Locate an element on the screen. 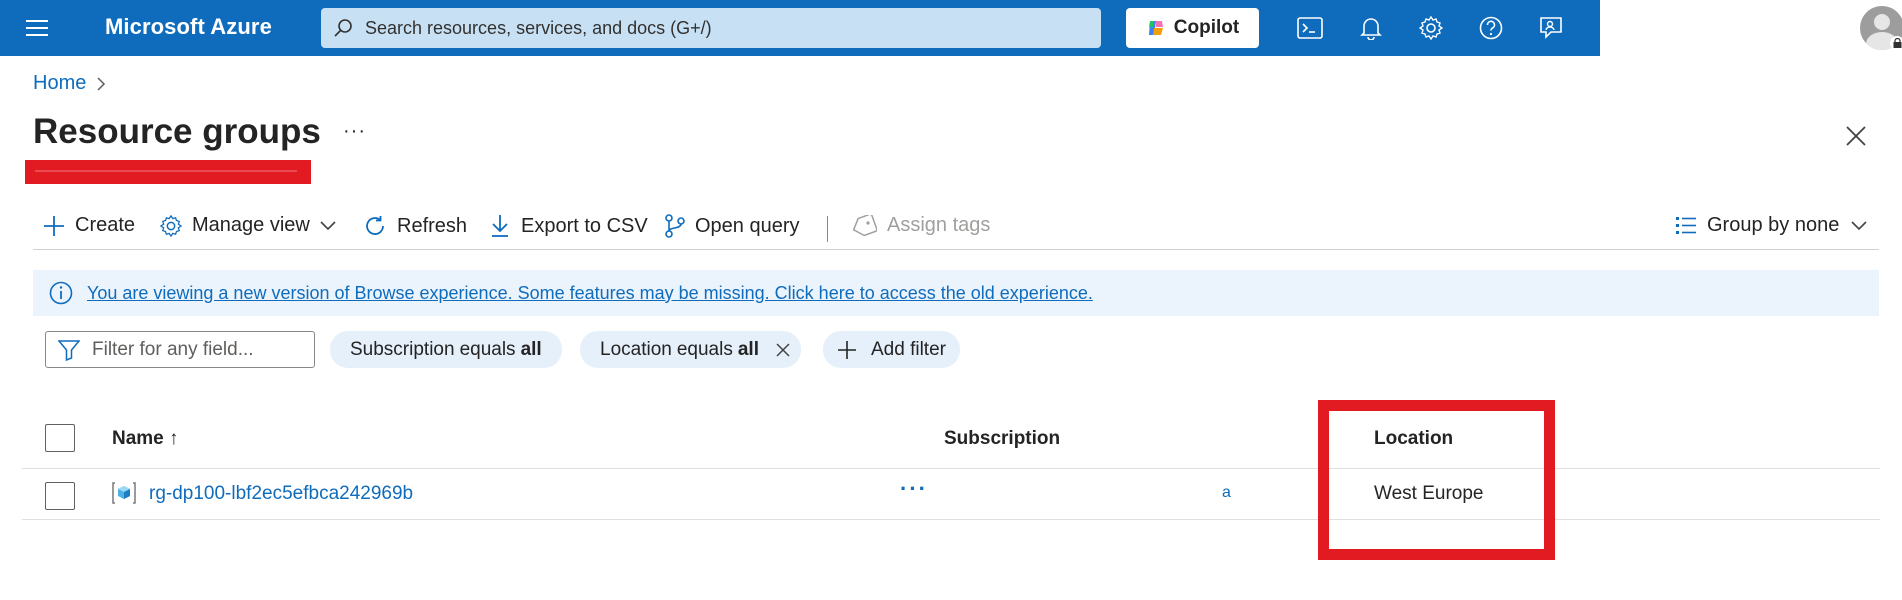  lock-icon is located at coordinates (1896, 43).